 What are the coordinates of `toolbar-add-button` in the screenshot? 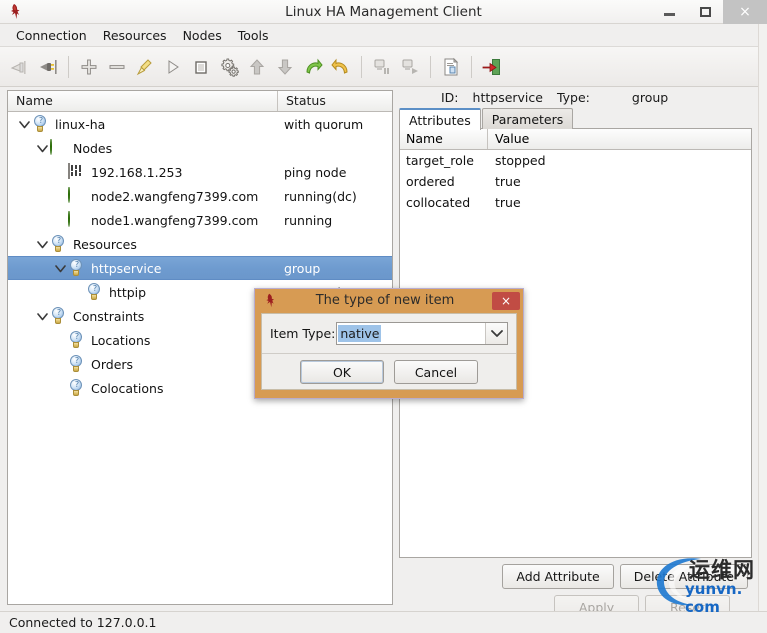 It's located at (89, 67).